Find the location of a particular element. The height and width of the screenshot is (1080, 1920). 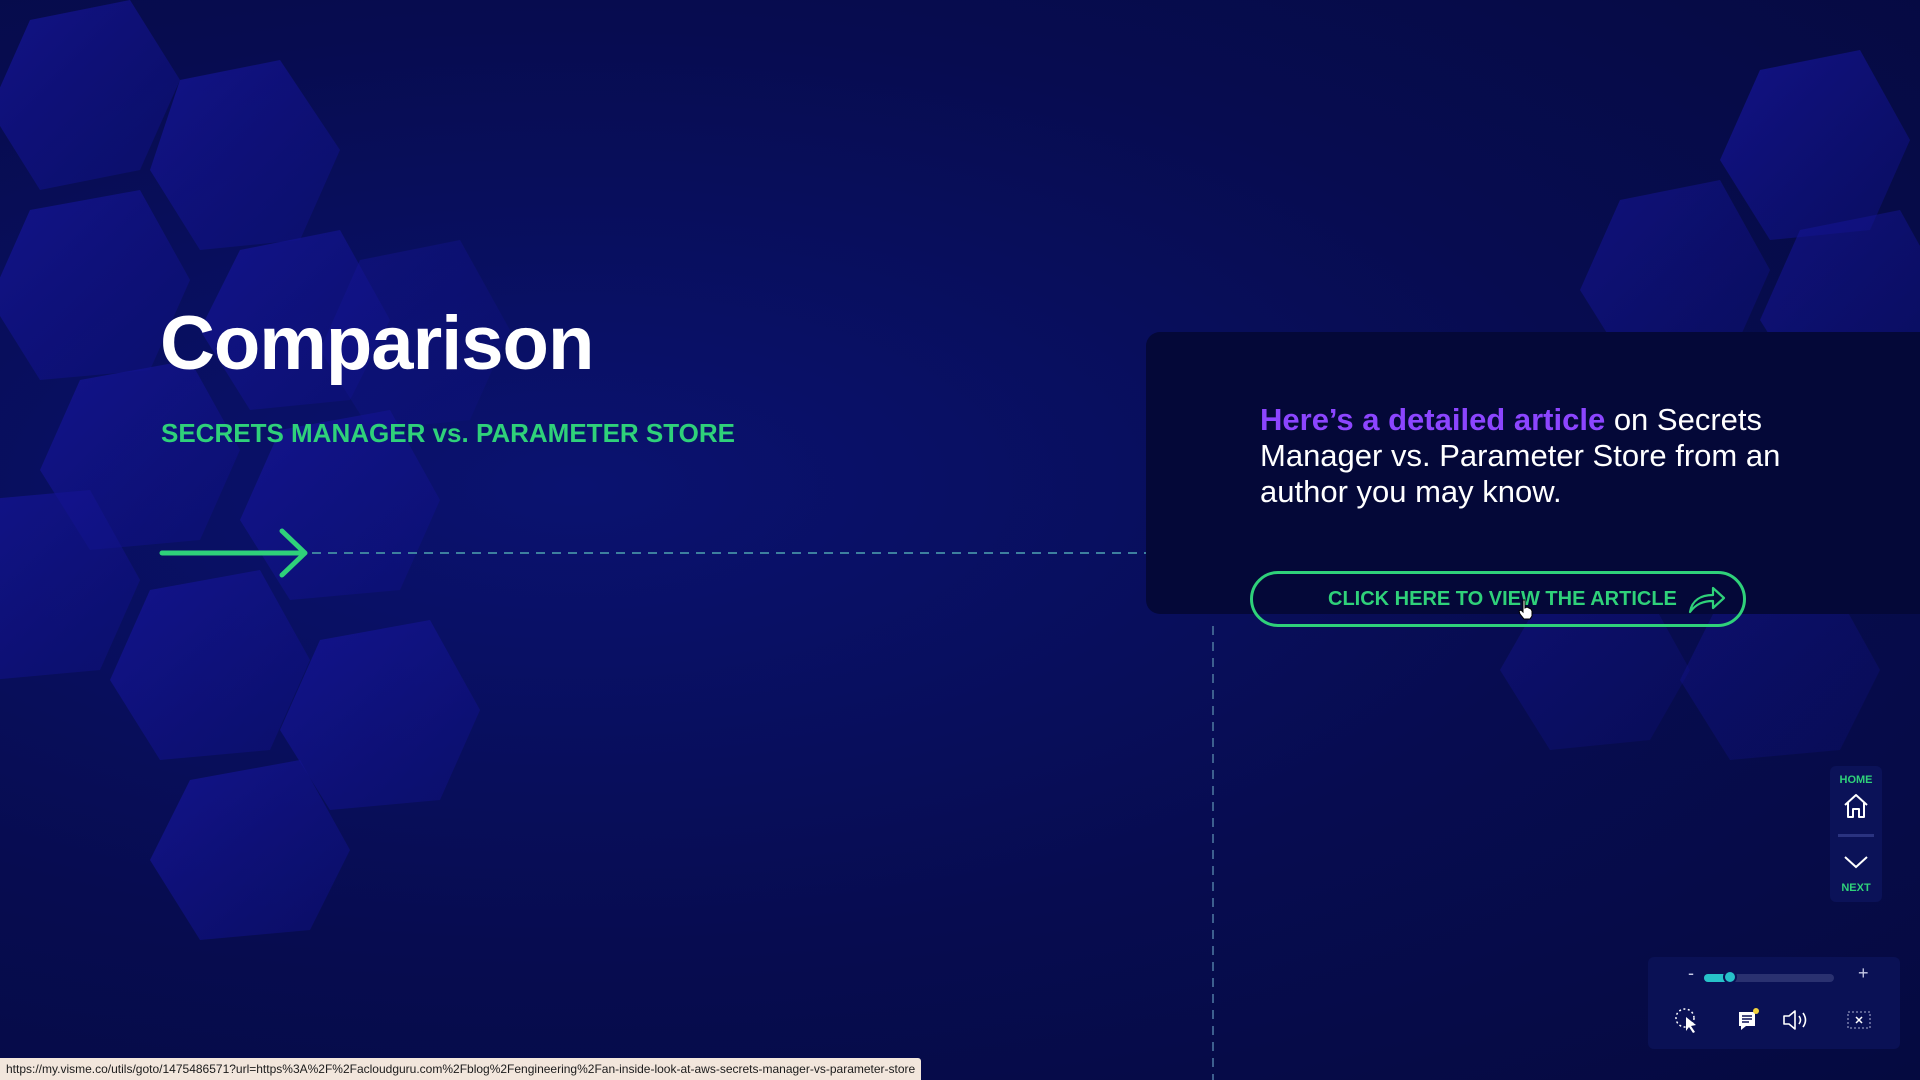

exit-fullscreen-icon is located at coordinates (1859, 1020).